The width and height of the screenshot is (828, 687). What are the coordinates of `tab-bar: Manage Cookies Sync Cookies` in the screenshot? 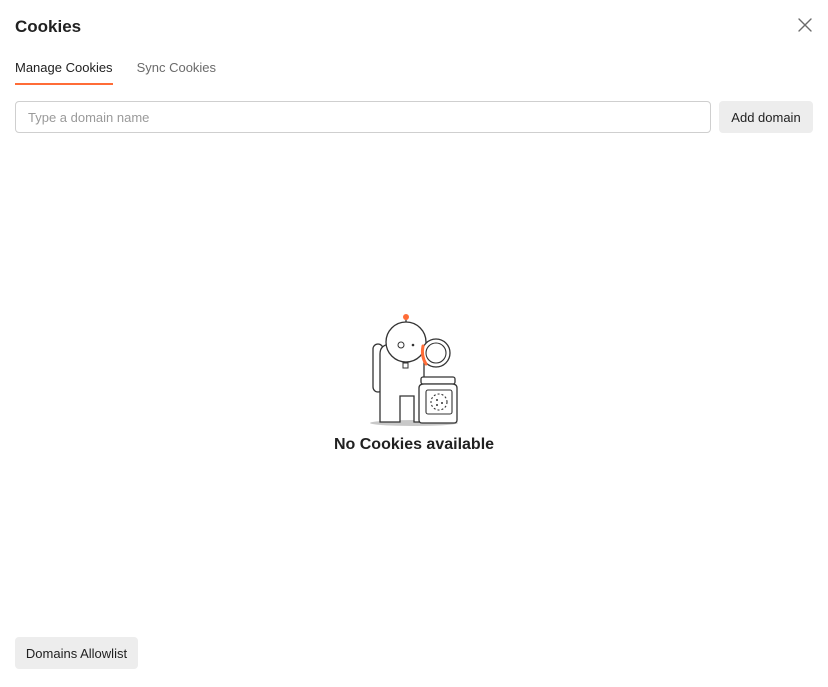 It's located at (115, 72).